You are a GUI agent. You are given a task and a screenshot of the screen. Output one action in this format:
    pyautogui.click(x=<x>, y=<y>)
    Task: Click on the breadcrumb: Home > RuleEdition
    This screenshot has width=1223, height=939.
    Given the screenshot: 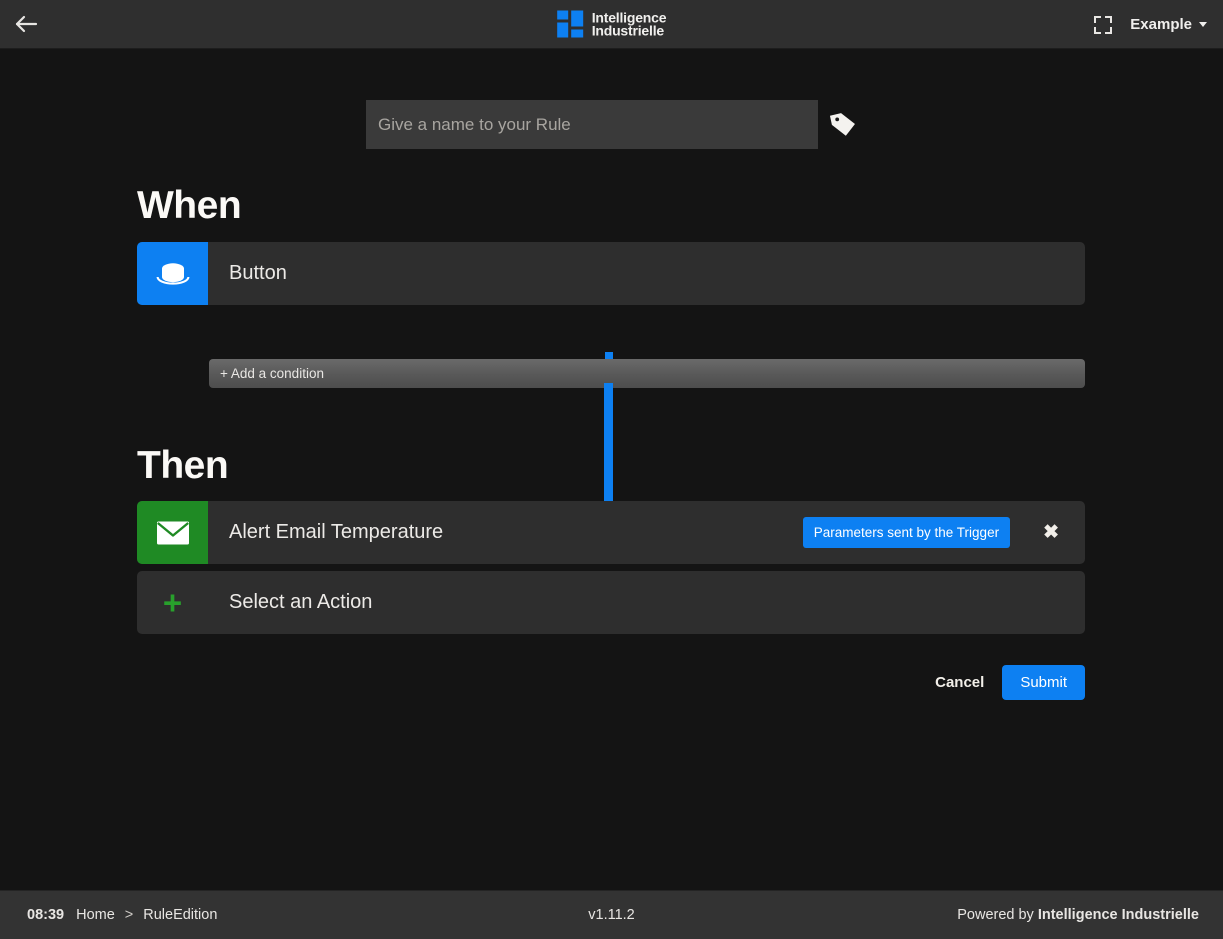 What is the action you would take?
    pyautogui.click(x=146, y=915)
    